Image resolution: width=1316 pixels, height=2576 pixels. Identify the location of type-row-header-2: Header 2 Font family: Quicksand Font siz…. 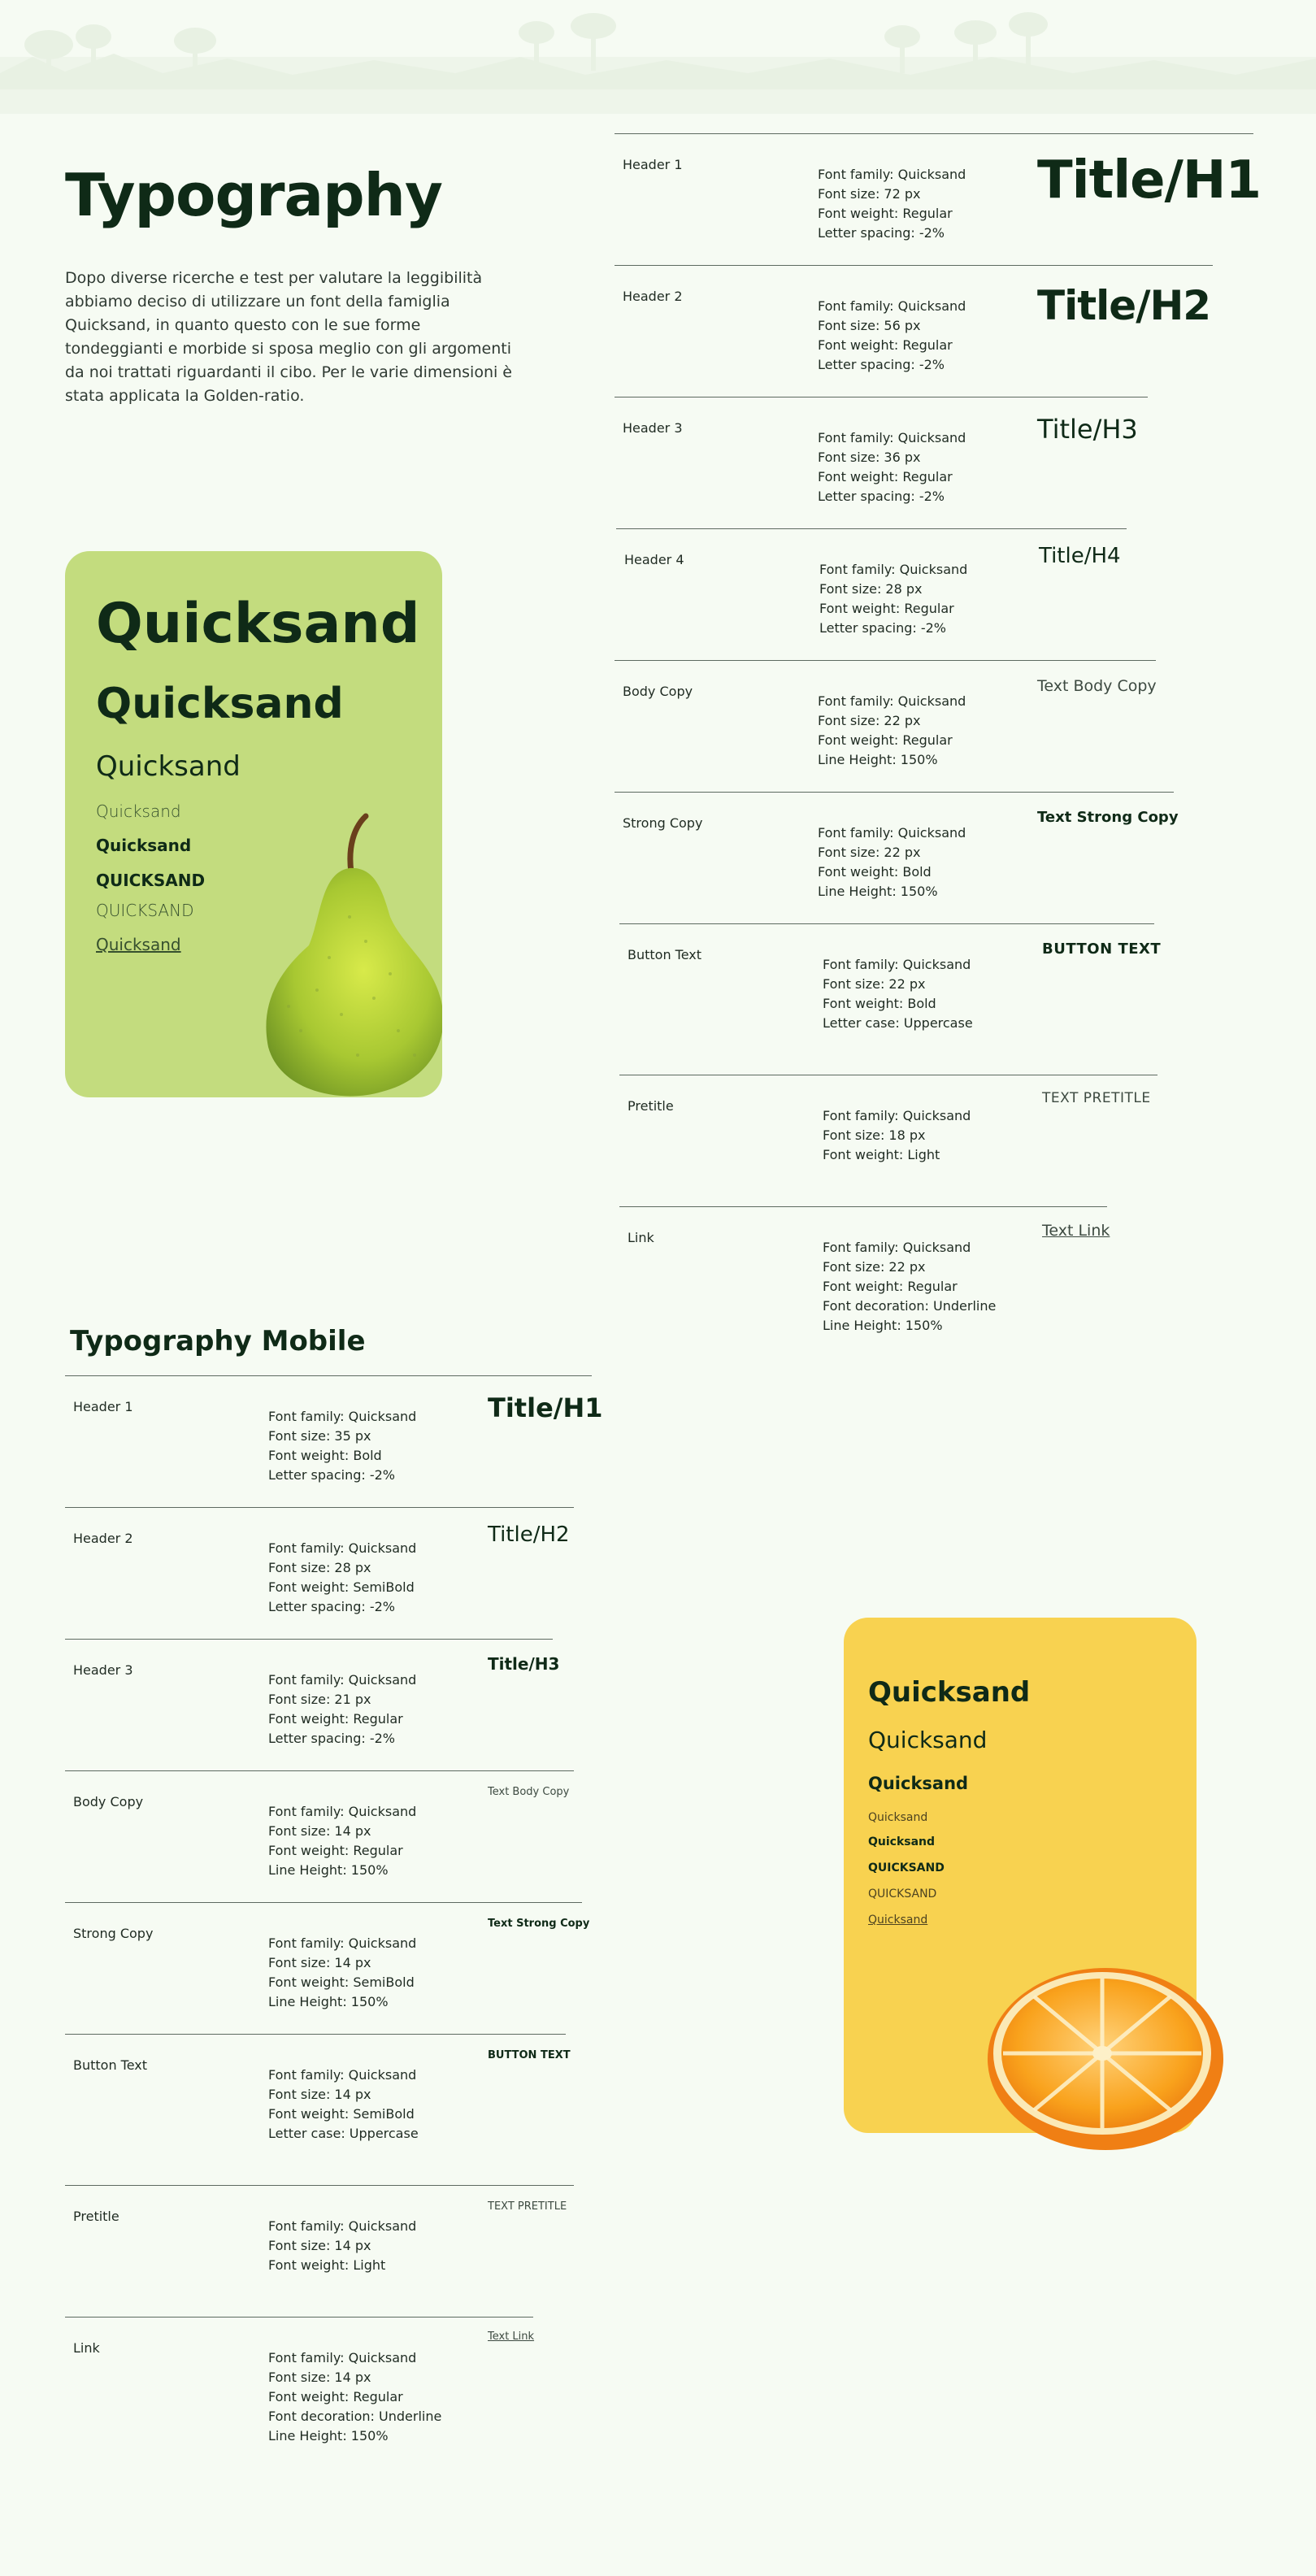
(914, 330).